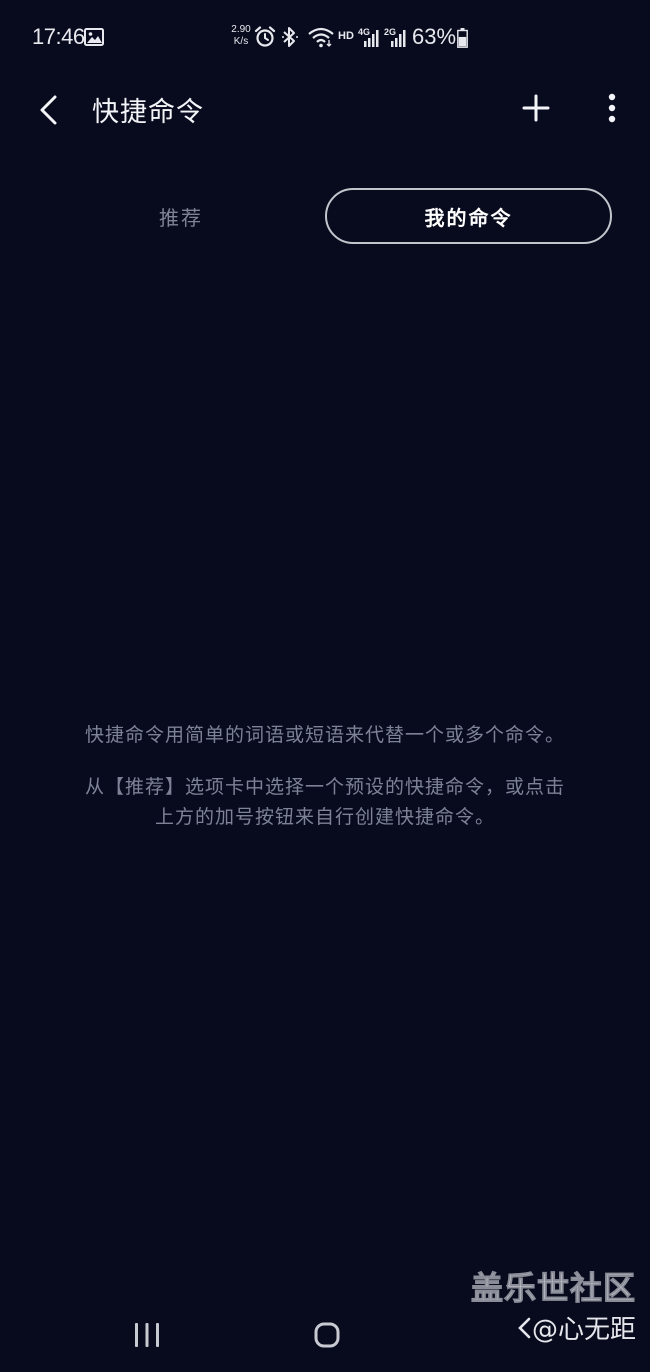 This screenshot has height=1372, width=650. What do you see at coordinates (346, 36) in the screenshot?
I see `hd-label: HD` at bounding box center [346, 36].